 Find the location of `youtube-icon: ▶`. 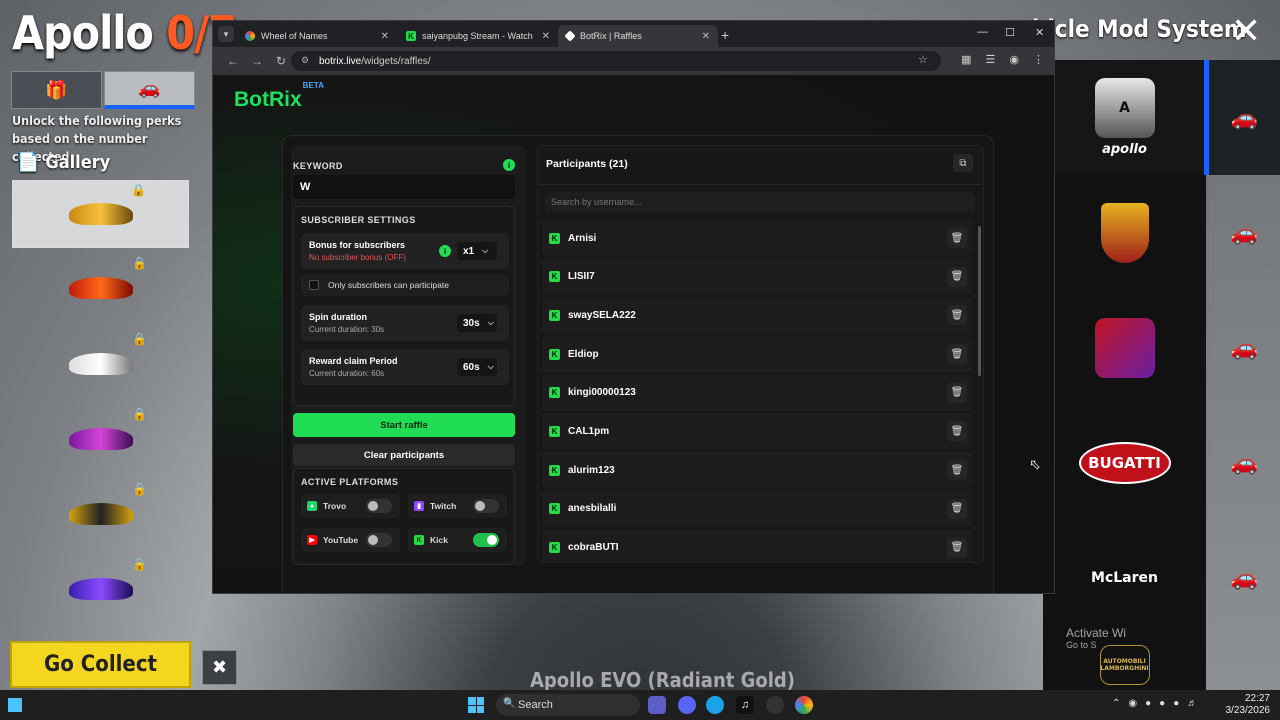

youtube-icon: ▶ is located at coordinates (312, 540).